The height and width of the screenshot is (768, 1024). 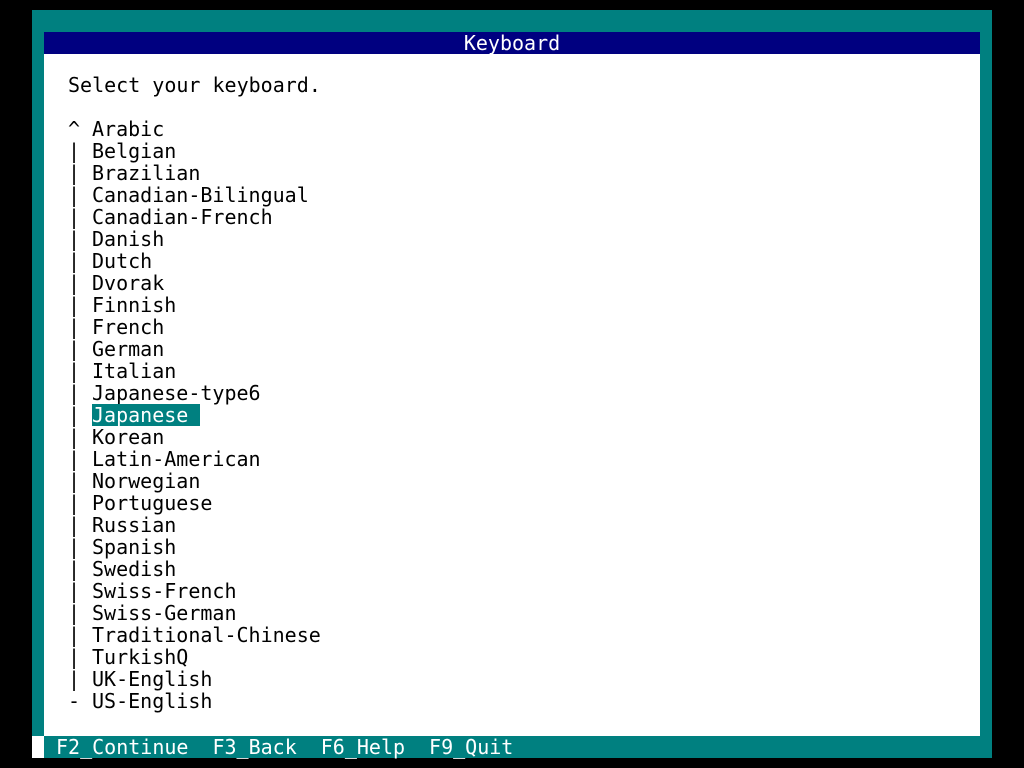 I want to click on keyboard-option-label: Traditional-Chinese, so click(x=206, y=635).